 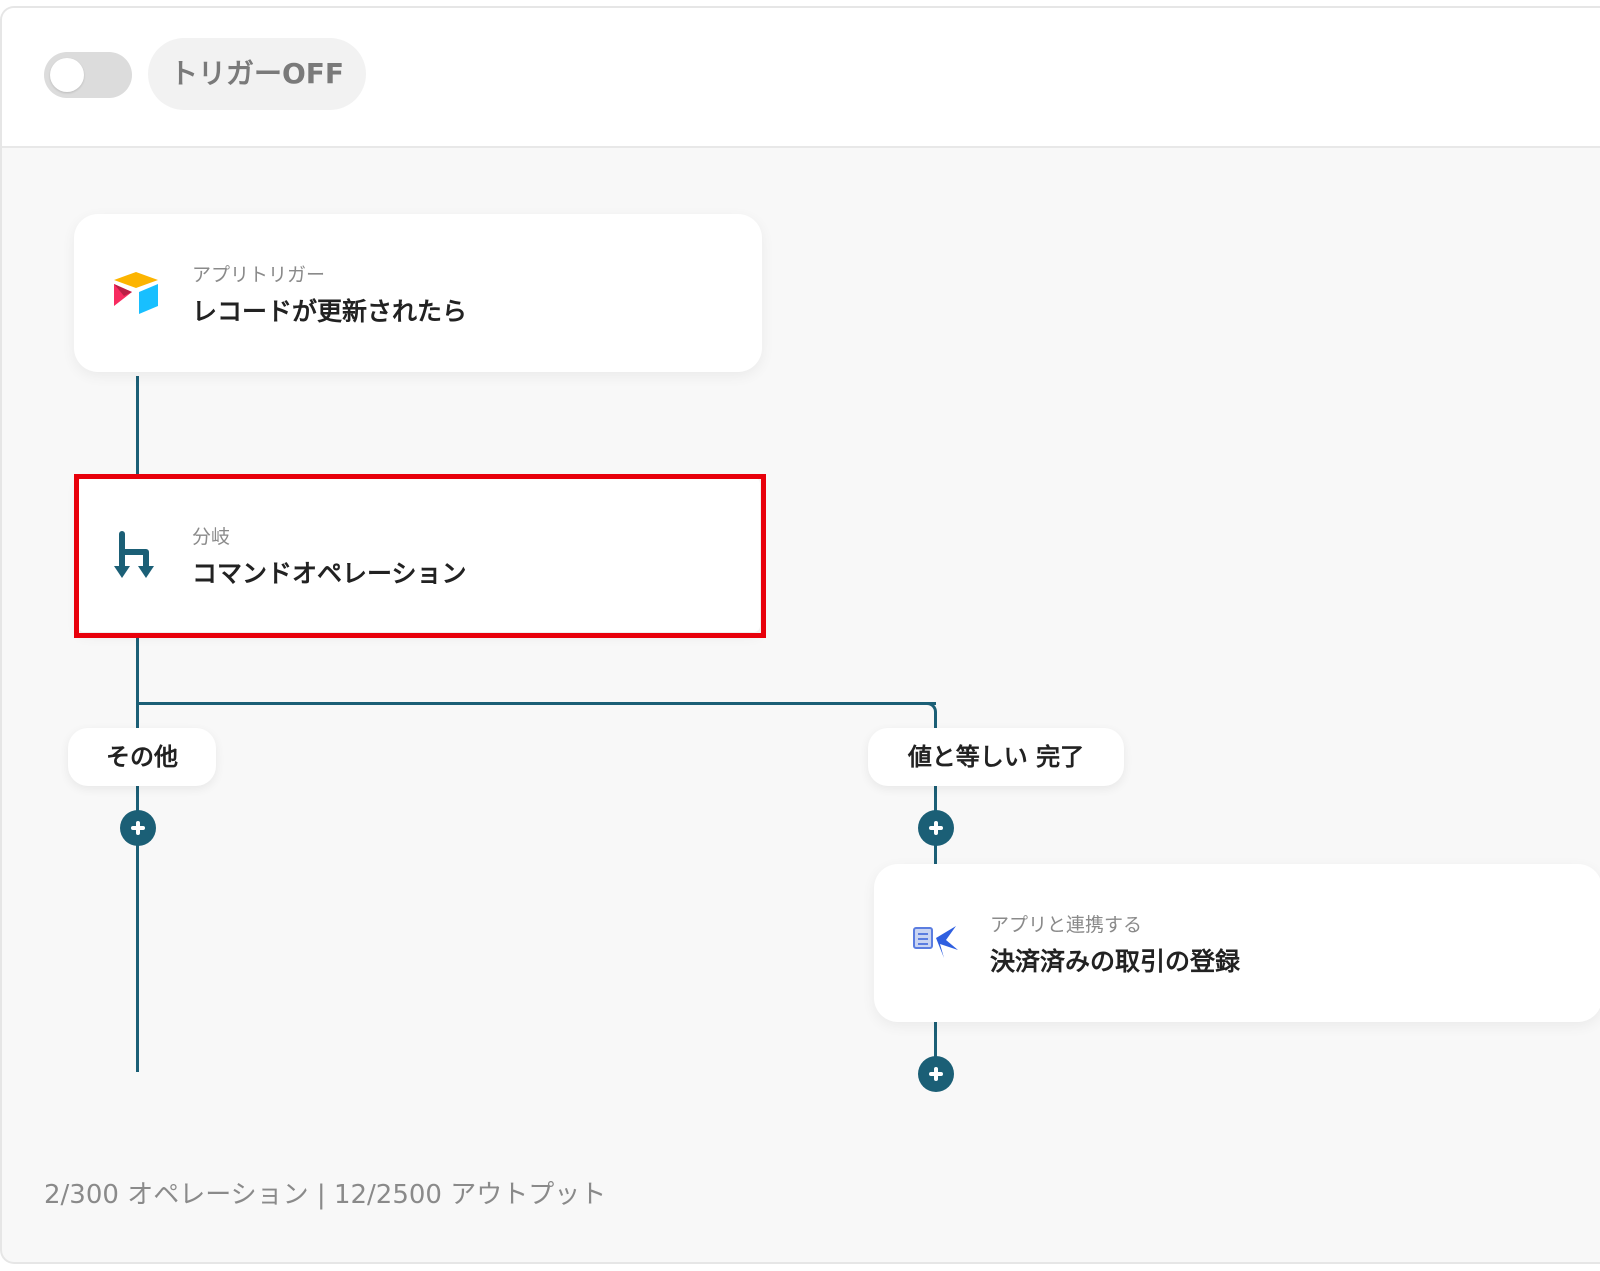 What do you see at coordinates (1066, 925) in the screenshot?
I see `action-card-subtitle: アプリと連携する` at bounding box center [1066, 925].